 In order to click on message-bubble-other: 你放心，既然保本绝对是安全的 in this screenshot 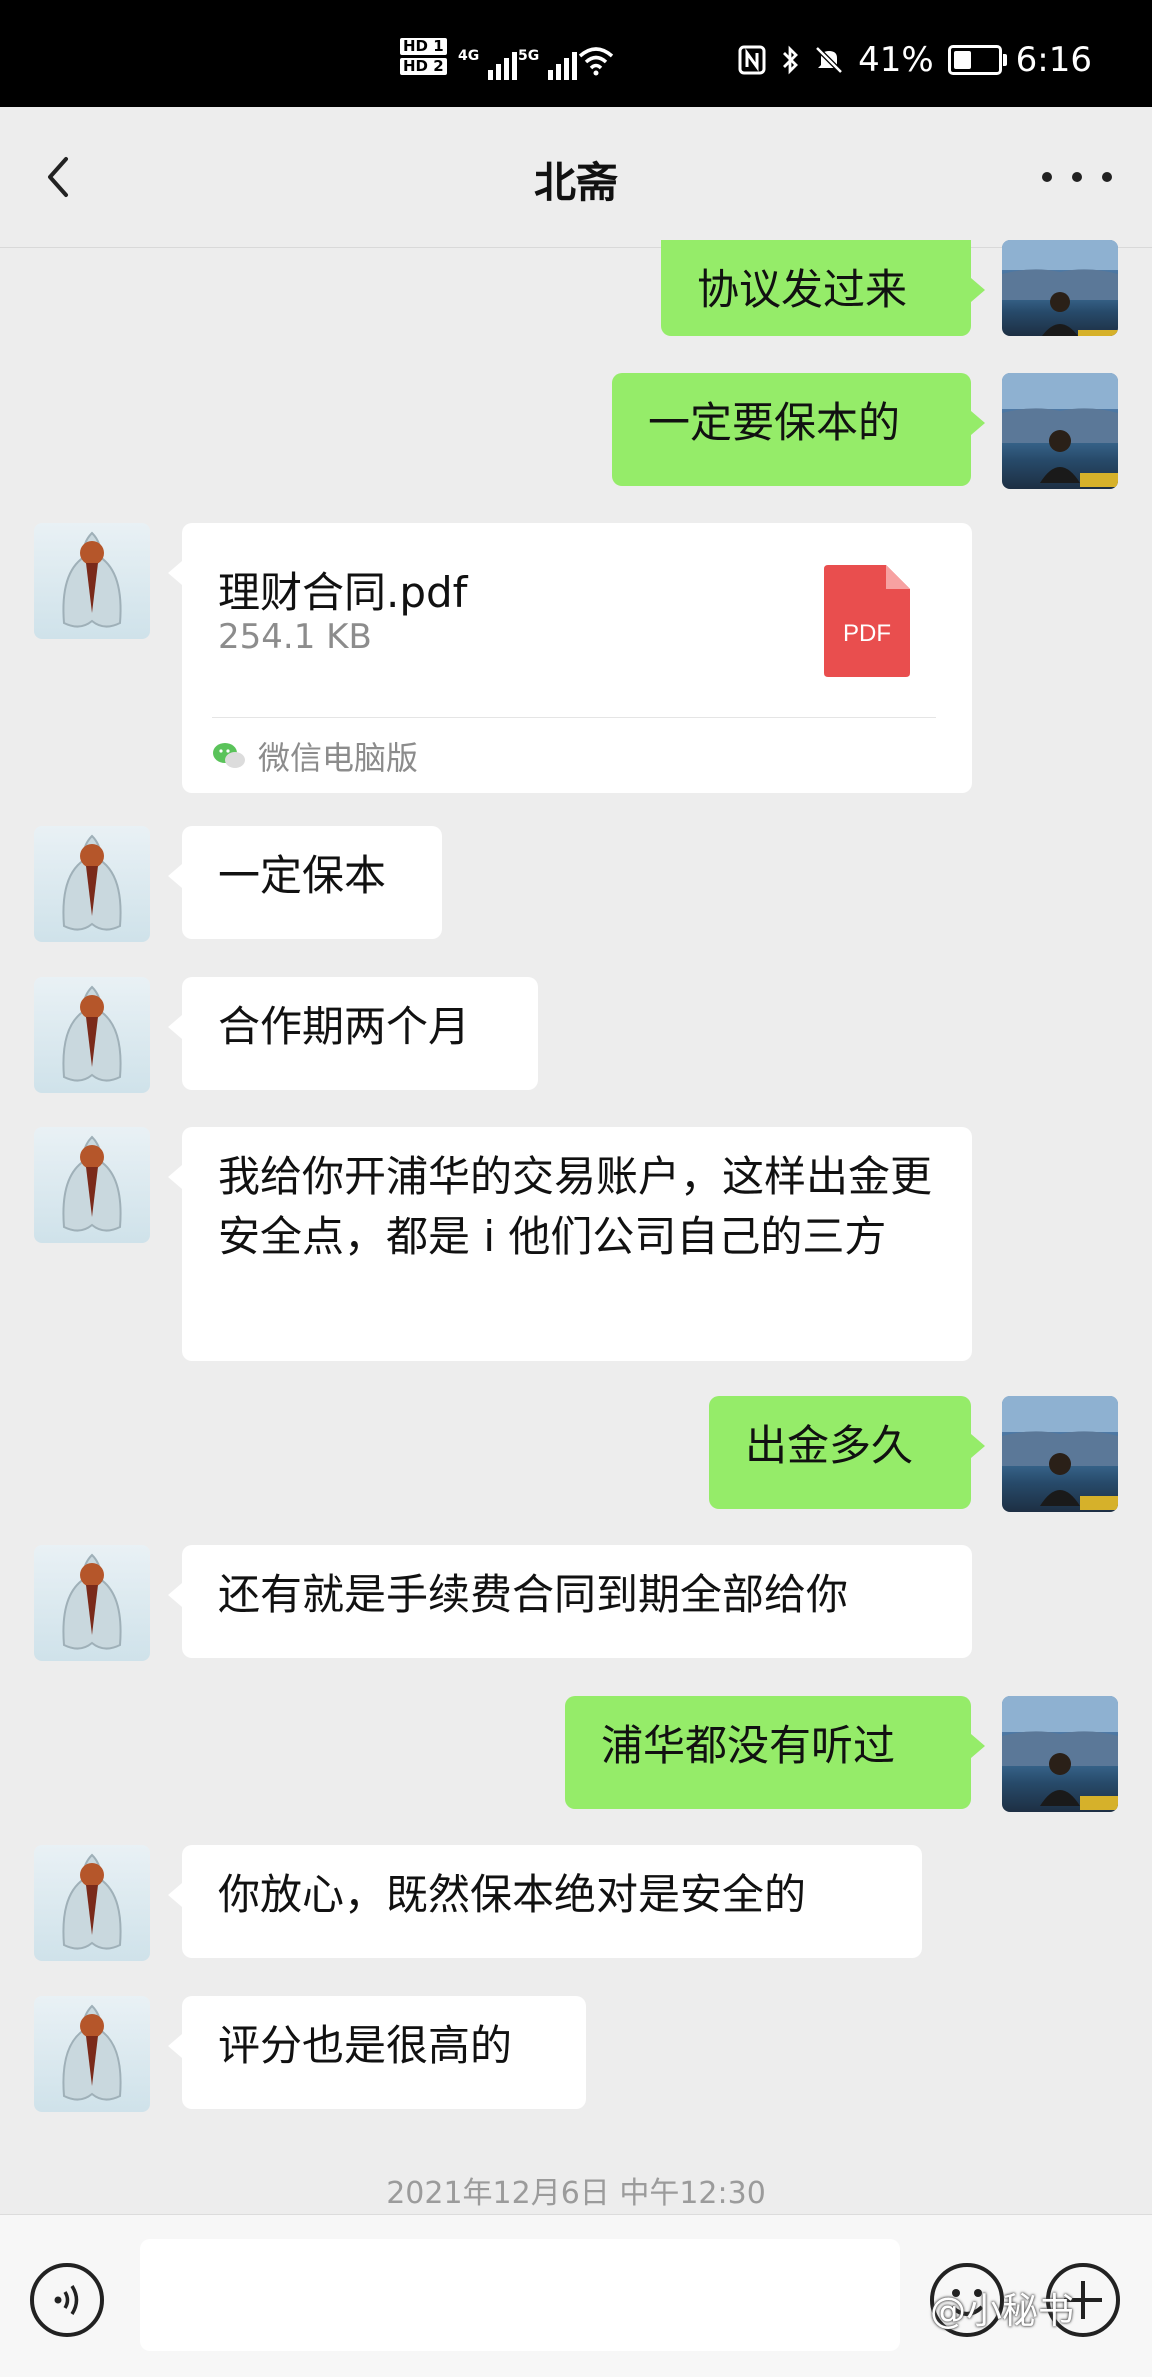, I will do `click(545, 1901)`.